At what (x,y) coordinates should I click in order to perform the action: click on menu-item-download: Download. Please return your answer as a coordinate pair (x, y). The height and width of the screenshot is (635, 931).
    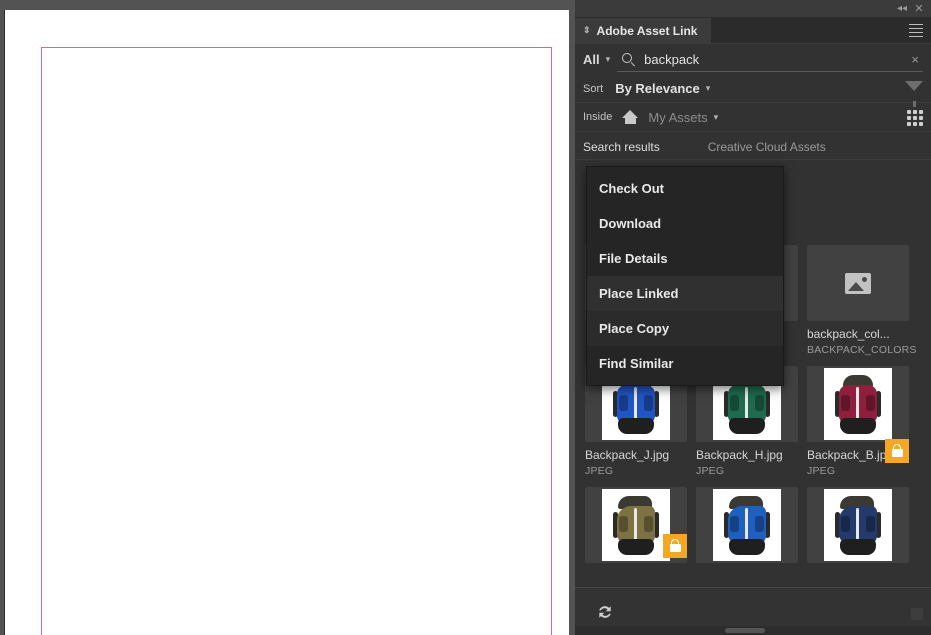
    Looking at the image, I should click on (685, 223).